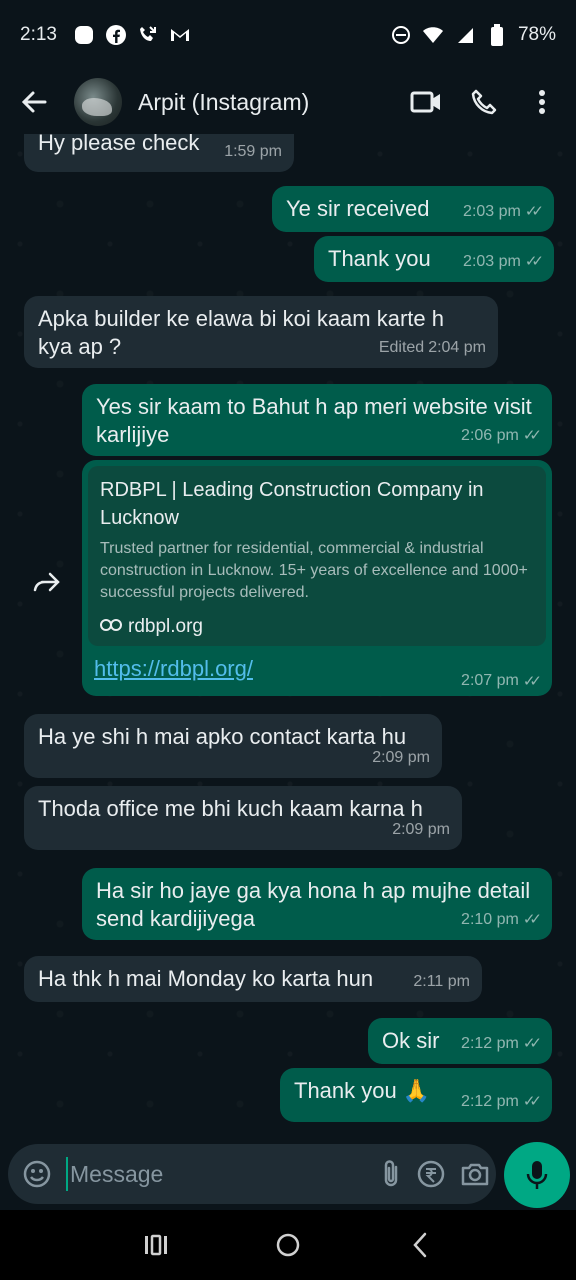 The width and height of the screenshot is (576, 1280). What do you see at coordinates (536, 34) in the screenshot?
I see `battery-level: 78%` at bounding box center [536, 34].